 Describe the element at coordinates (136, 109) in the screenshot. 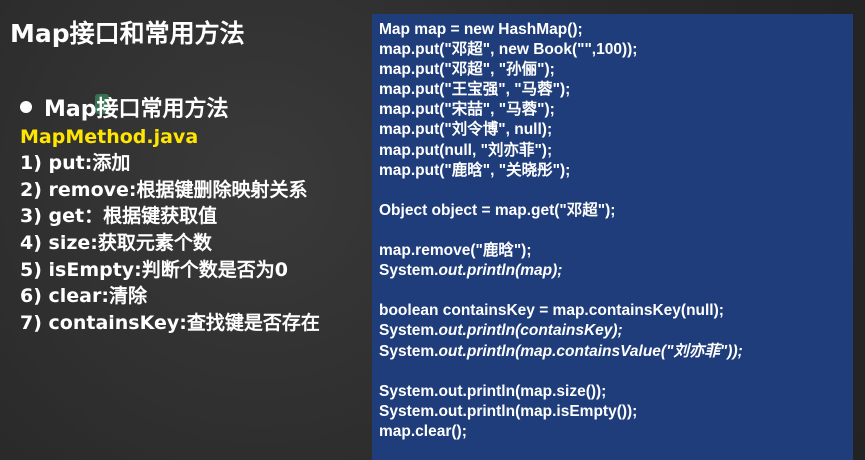

I see `section-heading-text: Map接口常用方法` at that location.